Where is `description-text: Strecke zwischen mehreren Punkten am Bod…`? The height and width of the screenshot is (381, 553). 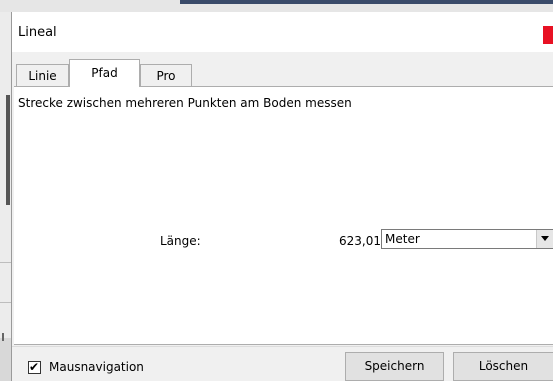 description-text: Strecke zwischen mehreren Punkten am Bod… is located at coordinates (185, 103).